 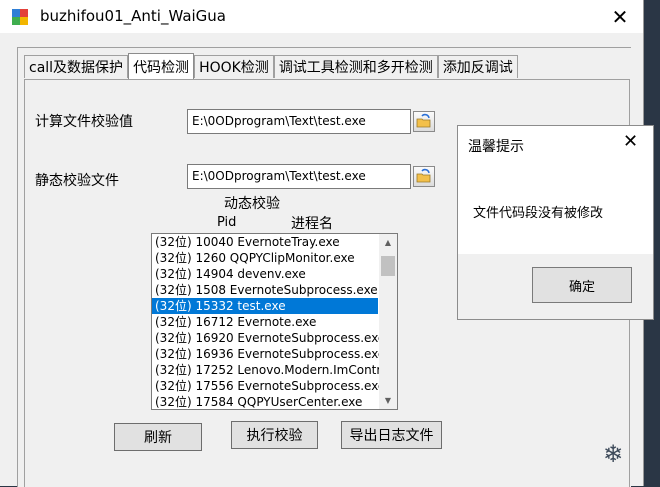 What do you see at coordinates (133, 16) in the screenshot?
I see `window-title: buzhifou01_Anti_WaiGua` at bounding box center [133, 16].